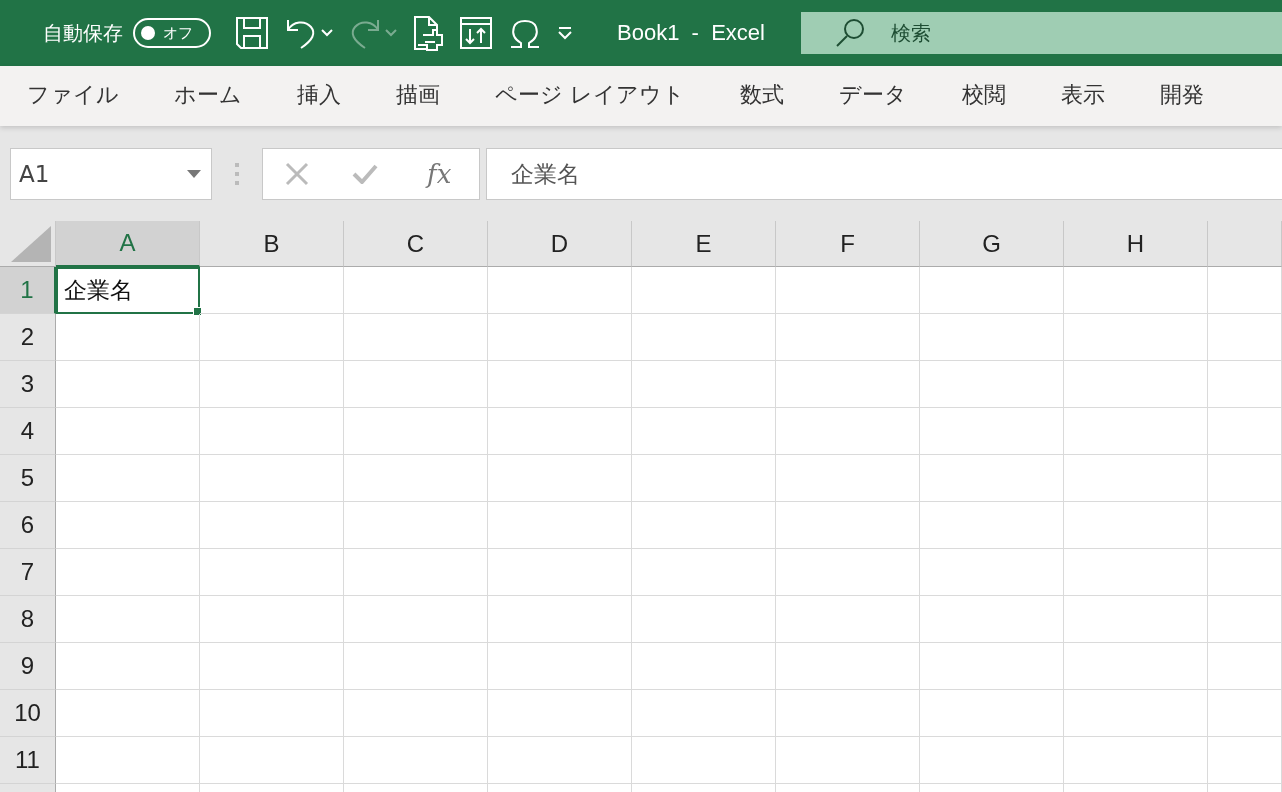 The width and height of the screenshot is (1282, 792). Describe the element at coordinates (590, 96) in the screenshot. I see `ribbon-tab: ページ レイアウト` at that location.